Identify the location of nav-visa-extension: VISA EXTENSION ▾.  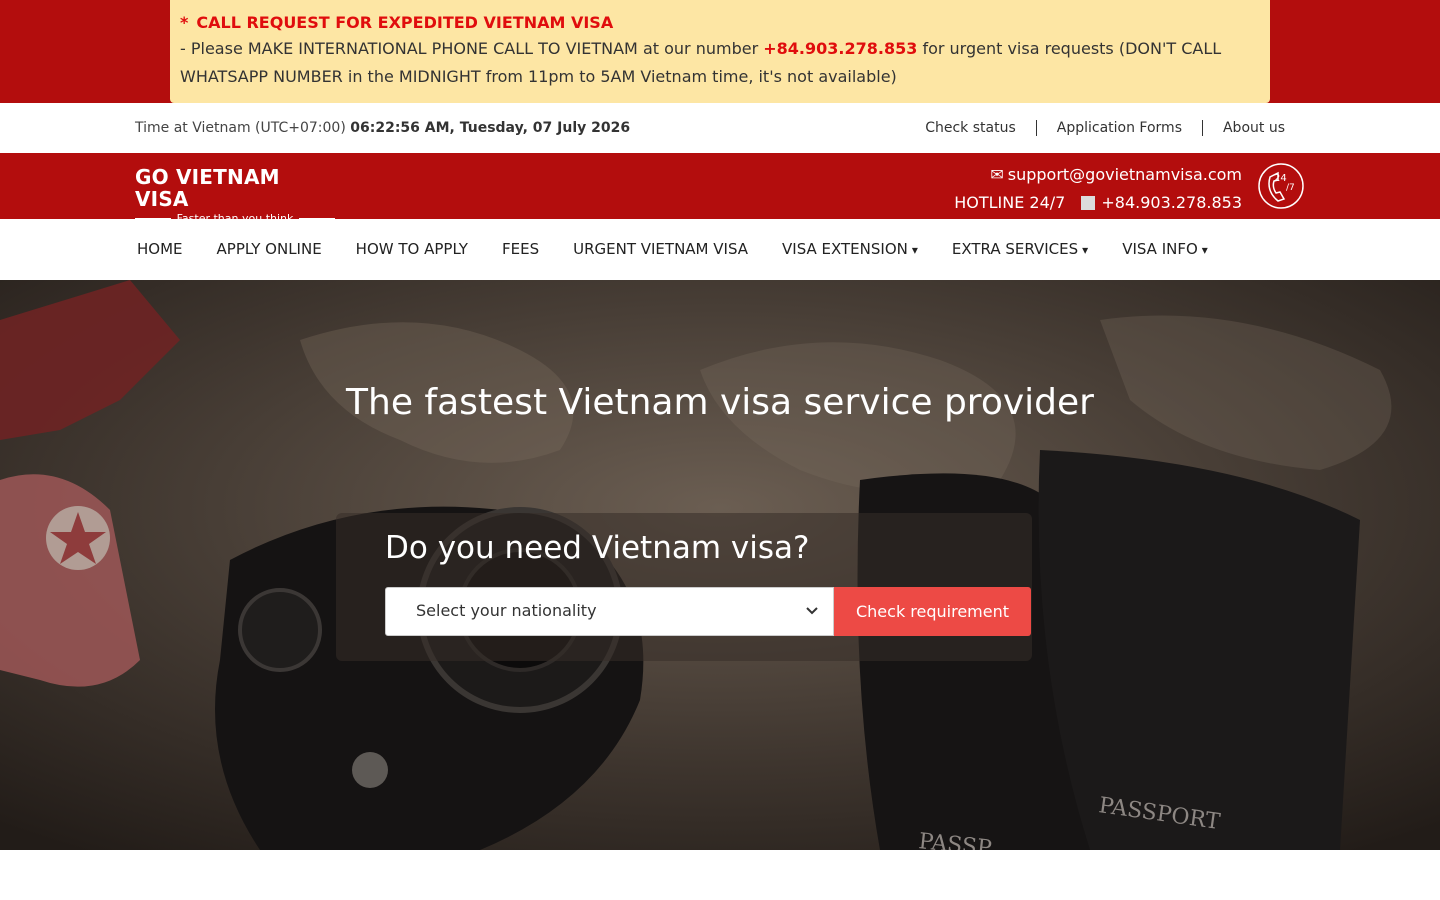
(850, 249).